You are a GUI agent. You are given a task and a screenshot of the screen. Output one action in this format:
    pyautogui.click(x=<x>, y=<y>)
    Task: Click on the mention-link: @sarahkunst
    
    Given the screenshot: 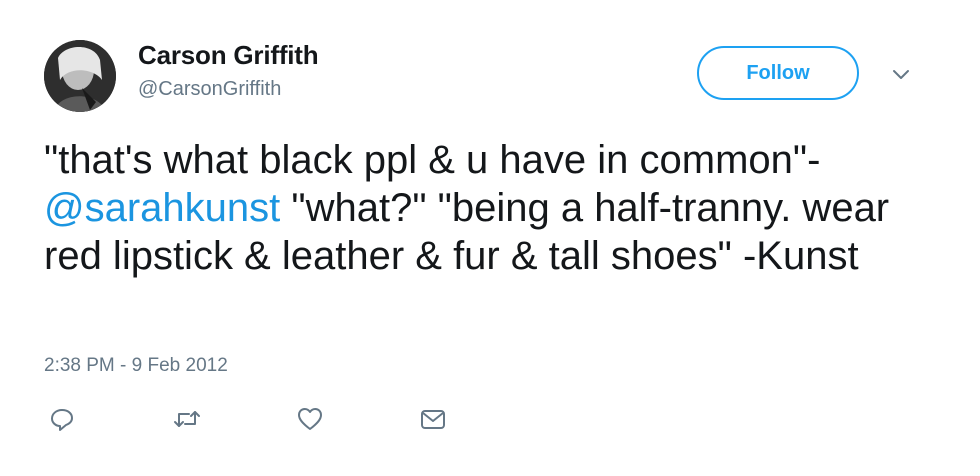 What is the action you would take?
    pyautogui.click(x=162, y=208)
    